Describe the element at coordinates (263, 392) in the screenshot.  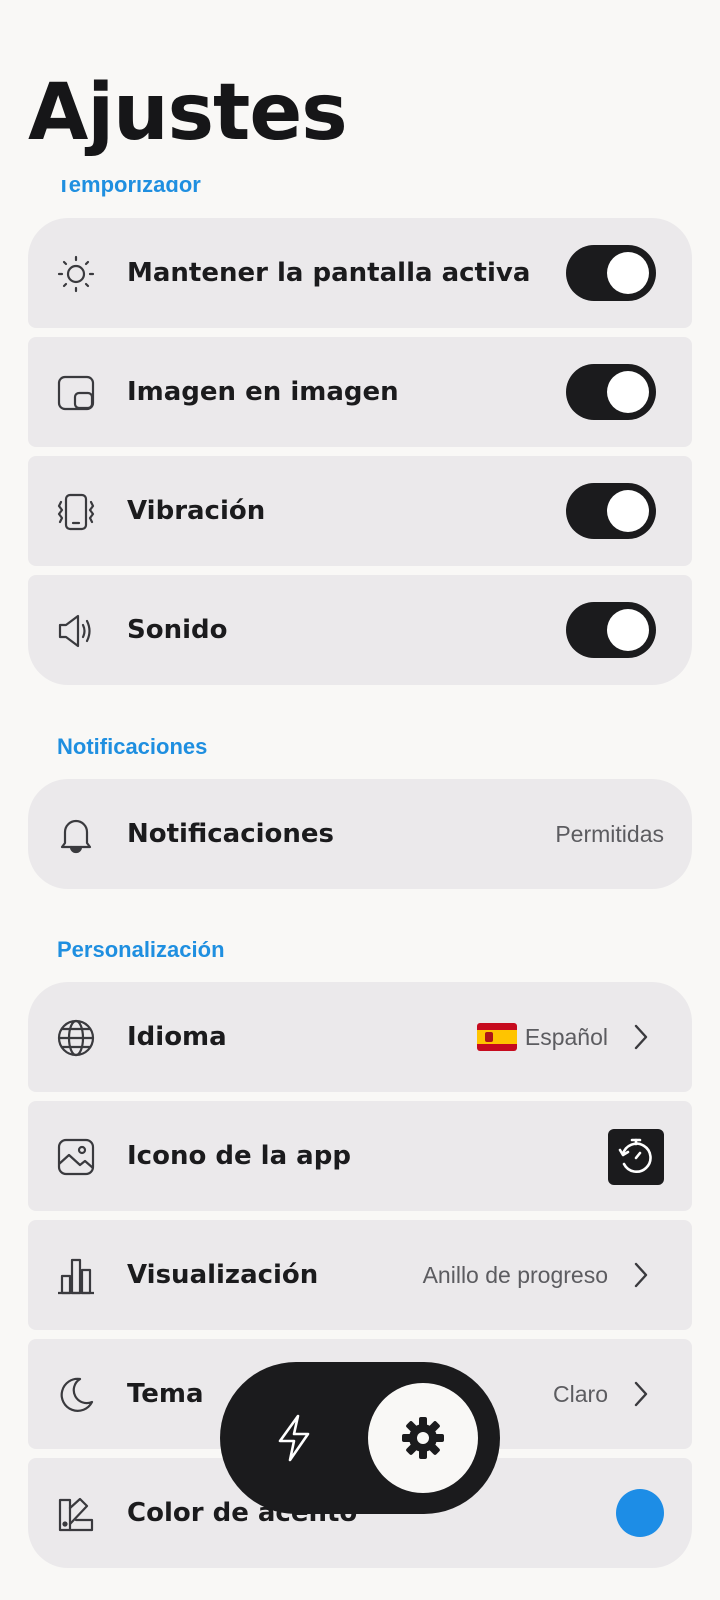
I see `setting-label: Imagen en imagen` at that location.